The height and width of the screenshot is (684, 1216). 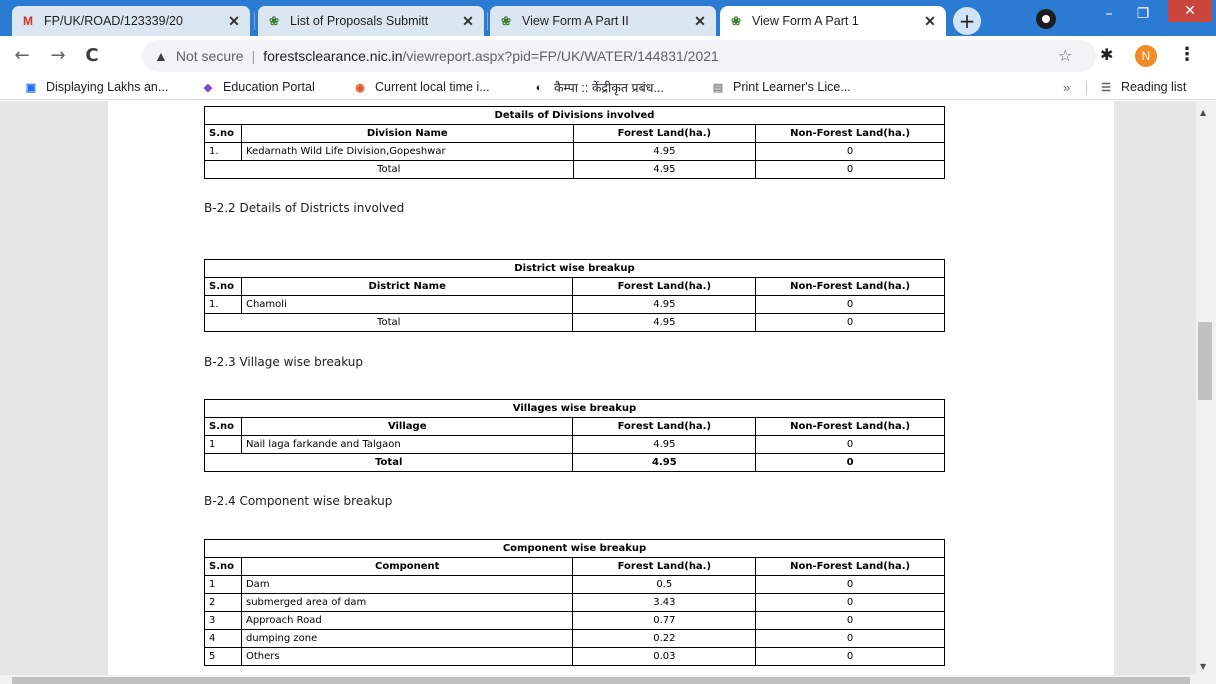 I want to click on forest-land-cell: 0.77, so click(x=664, y=620).